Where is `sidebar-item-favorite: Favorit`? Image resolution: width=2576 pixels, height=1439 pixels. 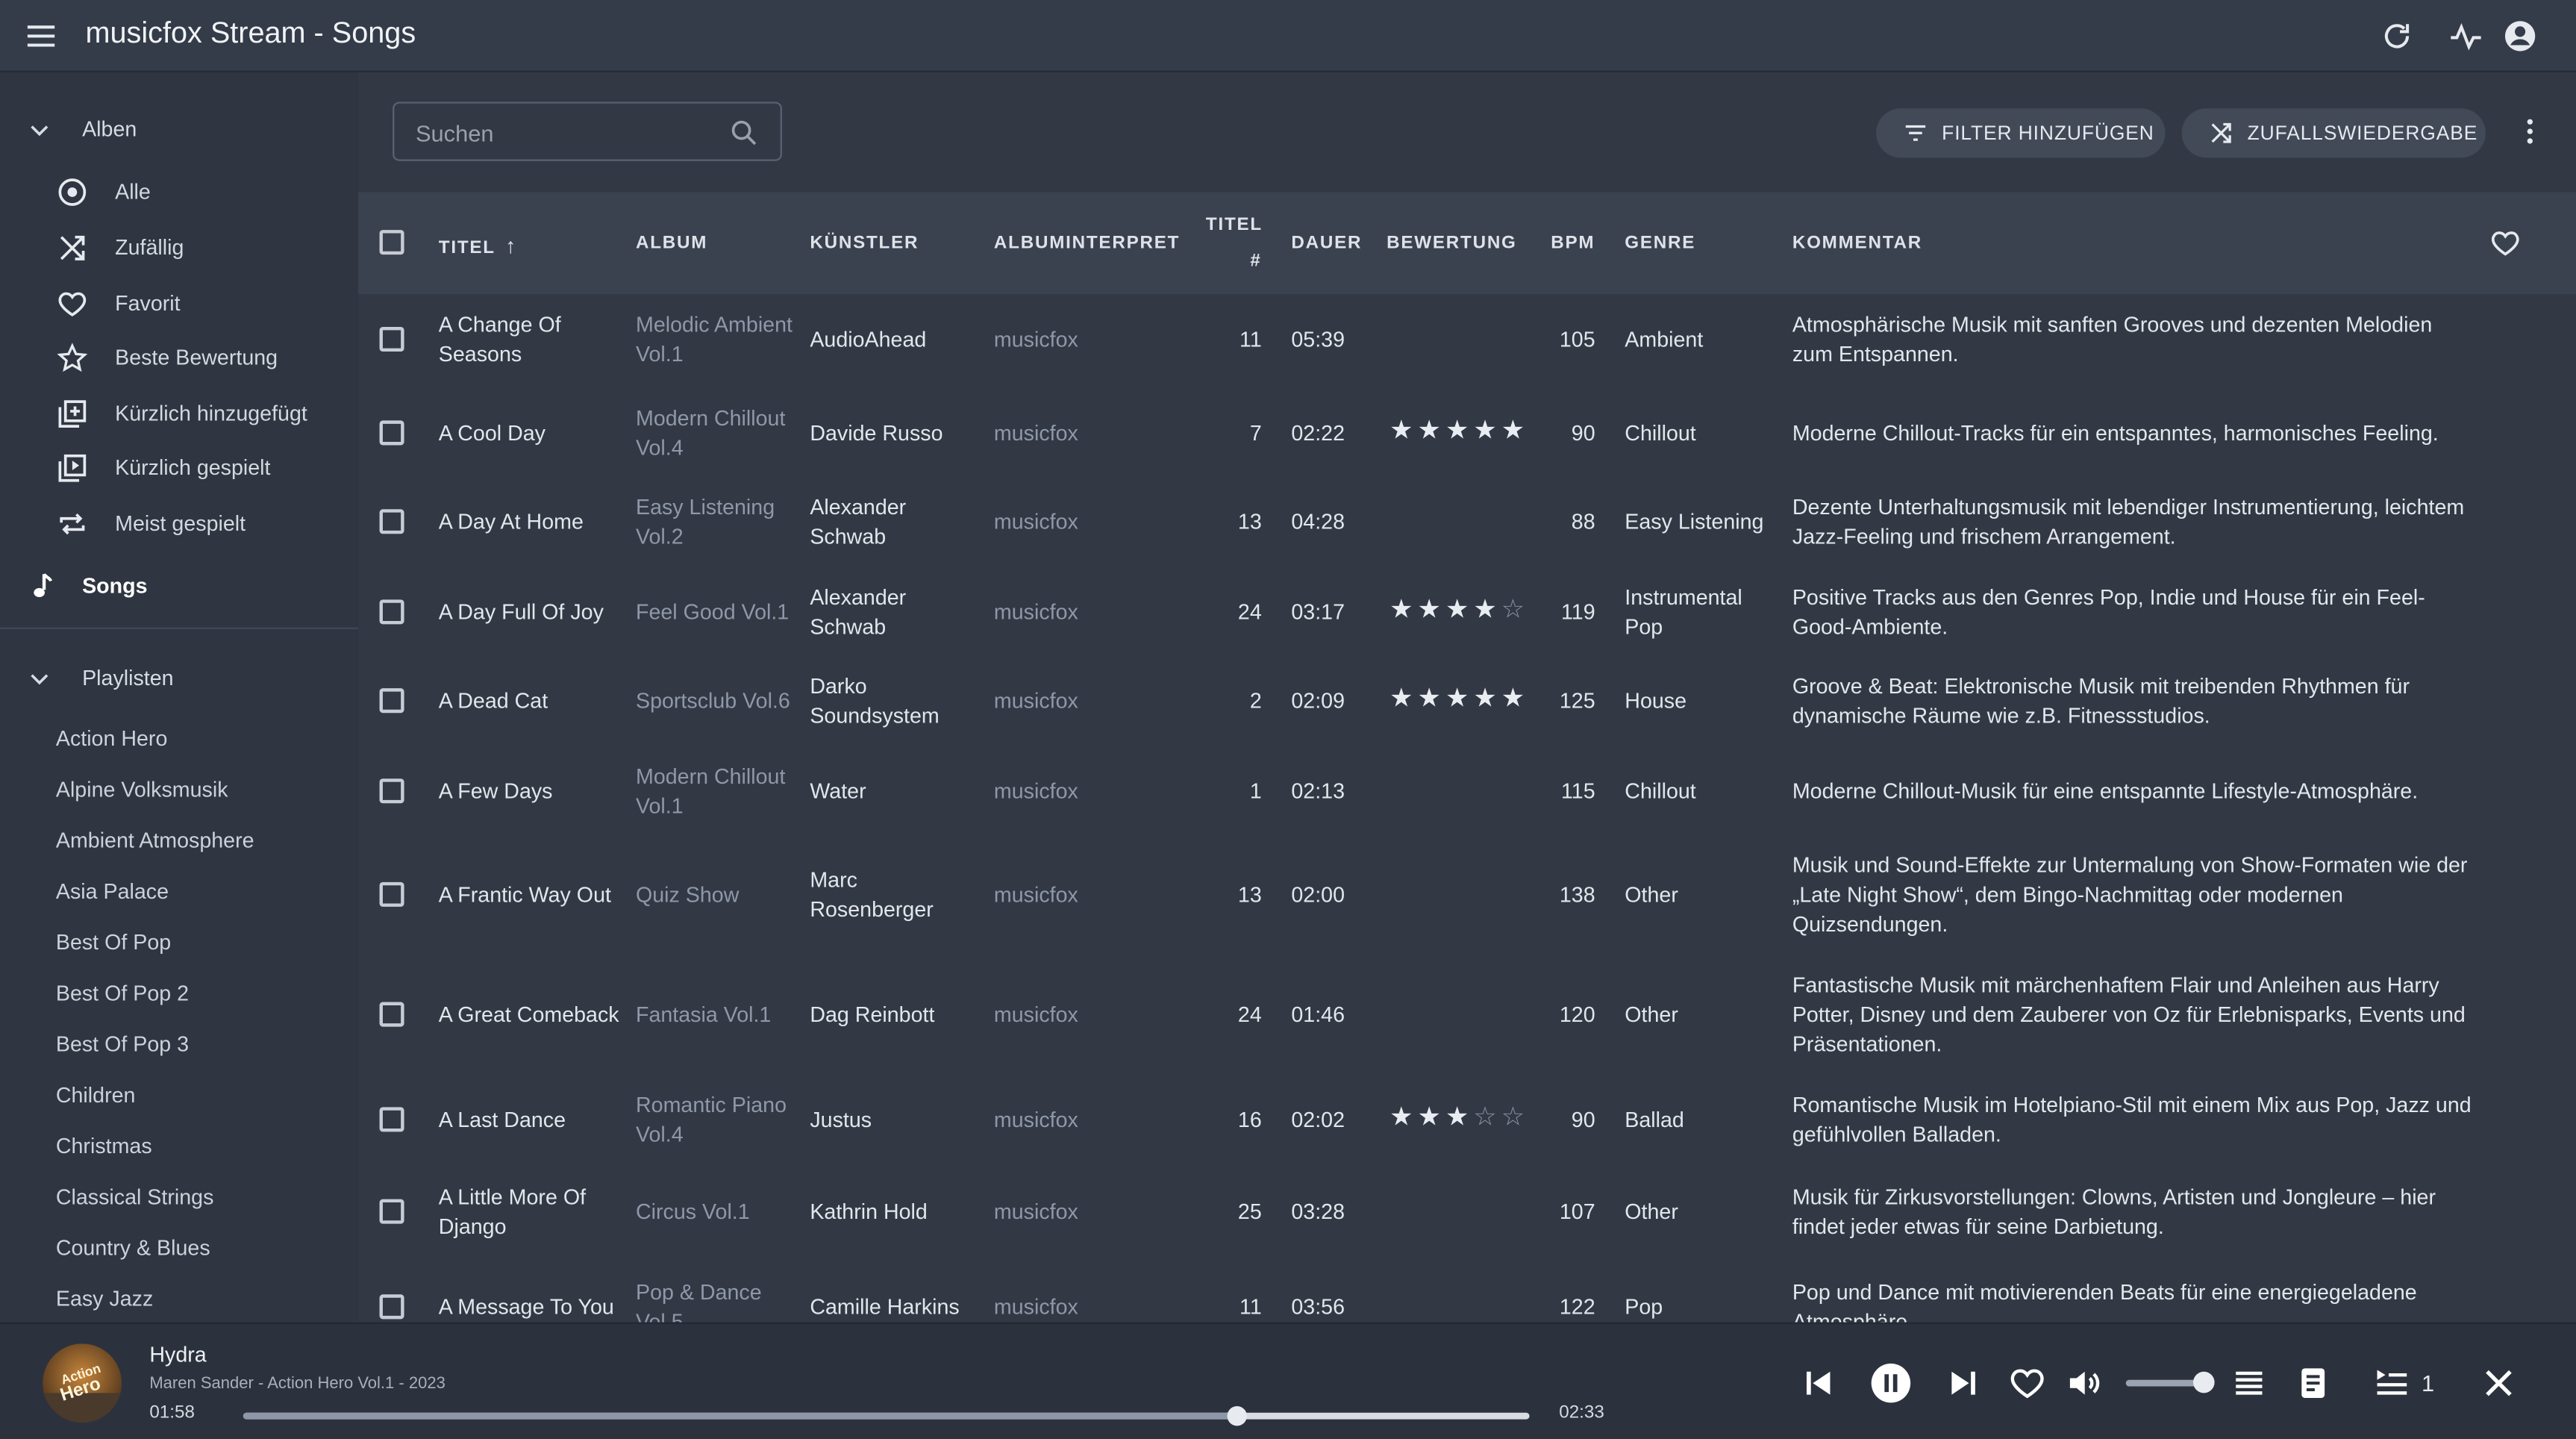 sidebar-item-favorite: Favorit is located at coordinates (179, 304).